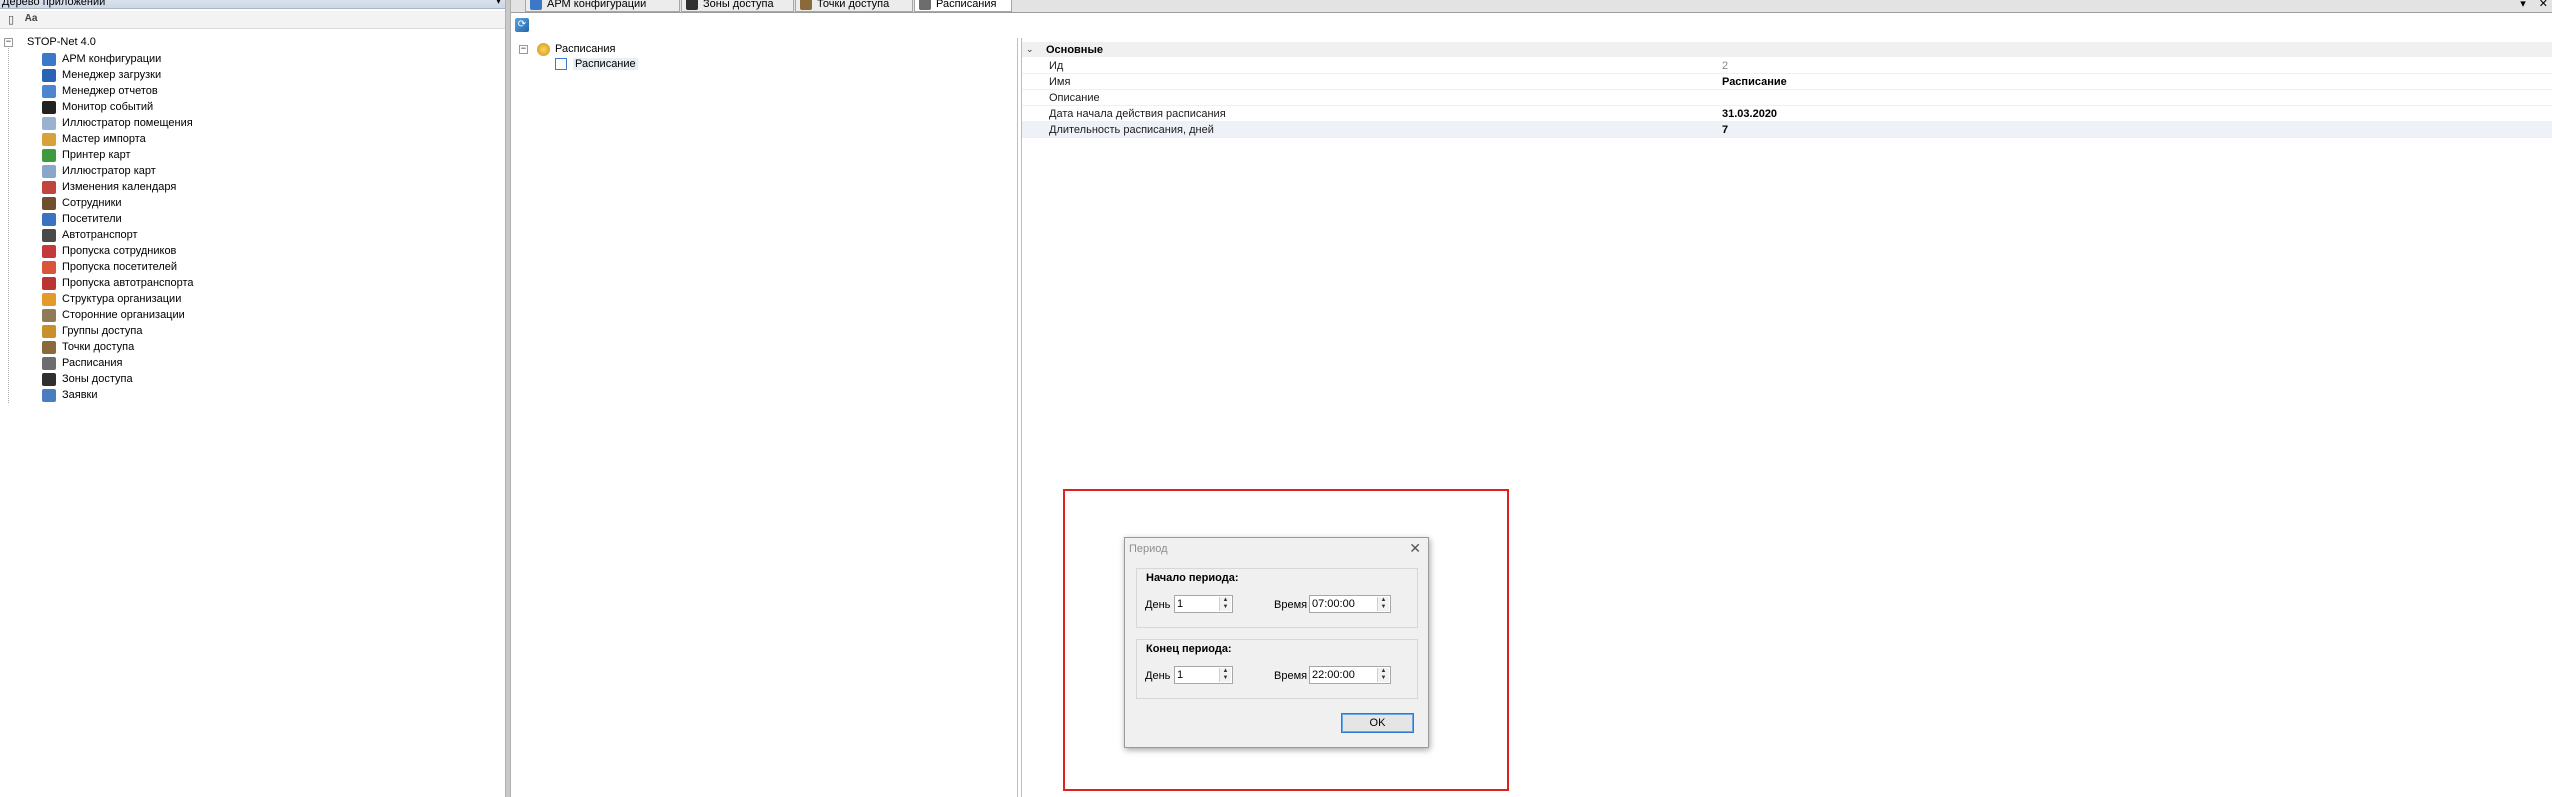 Image resolution: width=2552 pixels, height=797 pixels. I want to click on schedule-tree-root-label: Расписания, so click(585, 49).